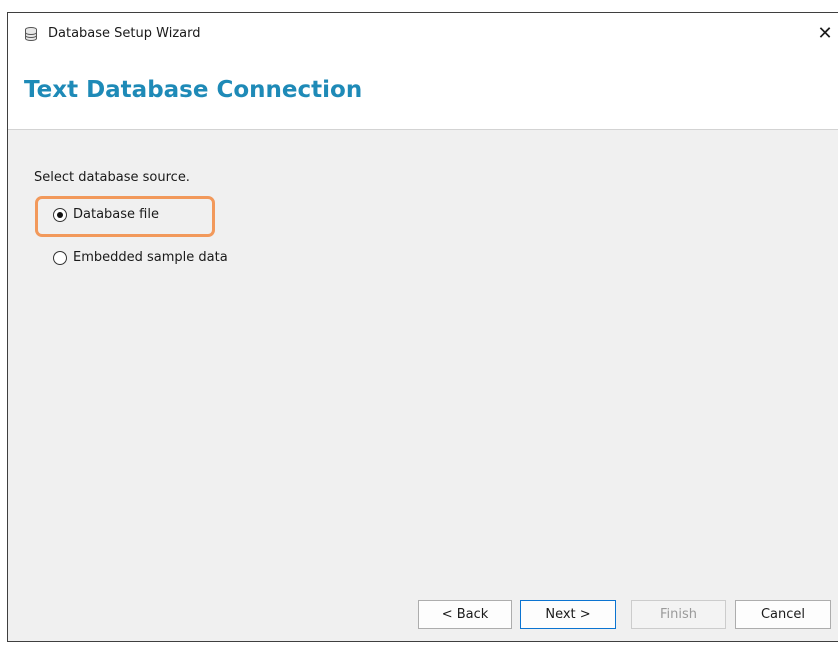  Describe the element at coordinates (678, 614) in the screenshot. I see `finish-button: Finish` at that location.